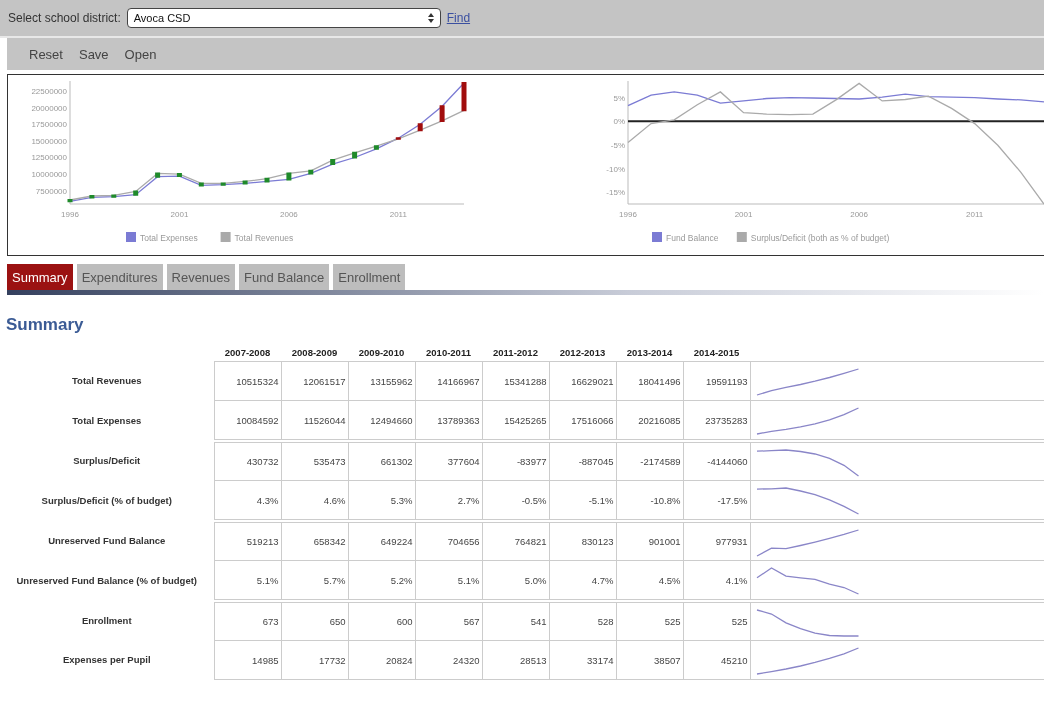 Image resolution: width=1044 pixels, height=706 pixels. Describe the element at coordinates (381, 461) in the screenshot. I see `table-cell: 661302` at that location.